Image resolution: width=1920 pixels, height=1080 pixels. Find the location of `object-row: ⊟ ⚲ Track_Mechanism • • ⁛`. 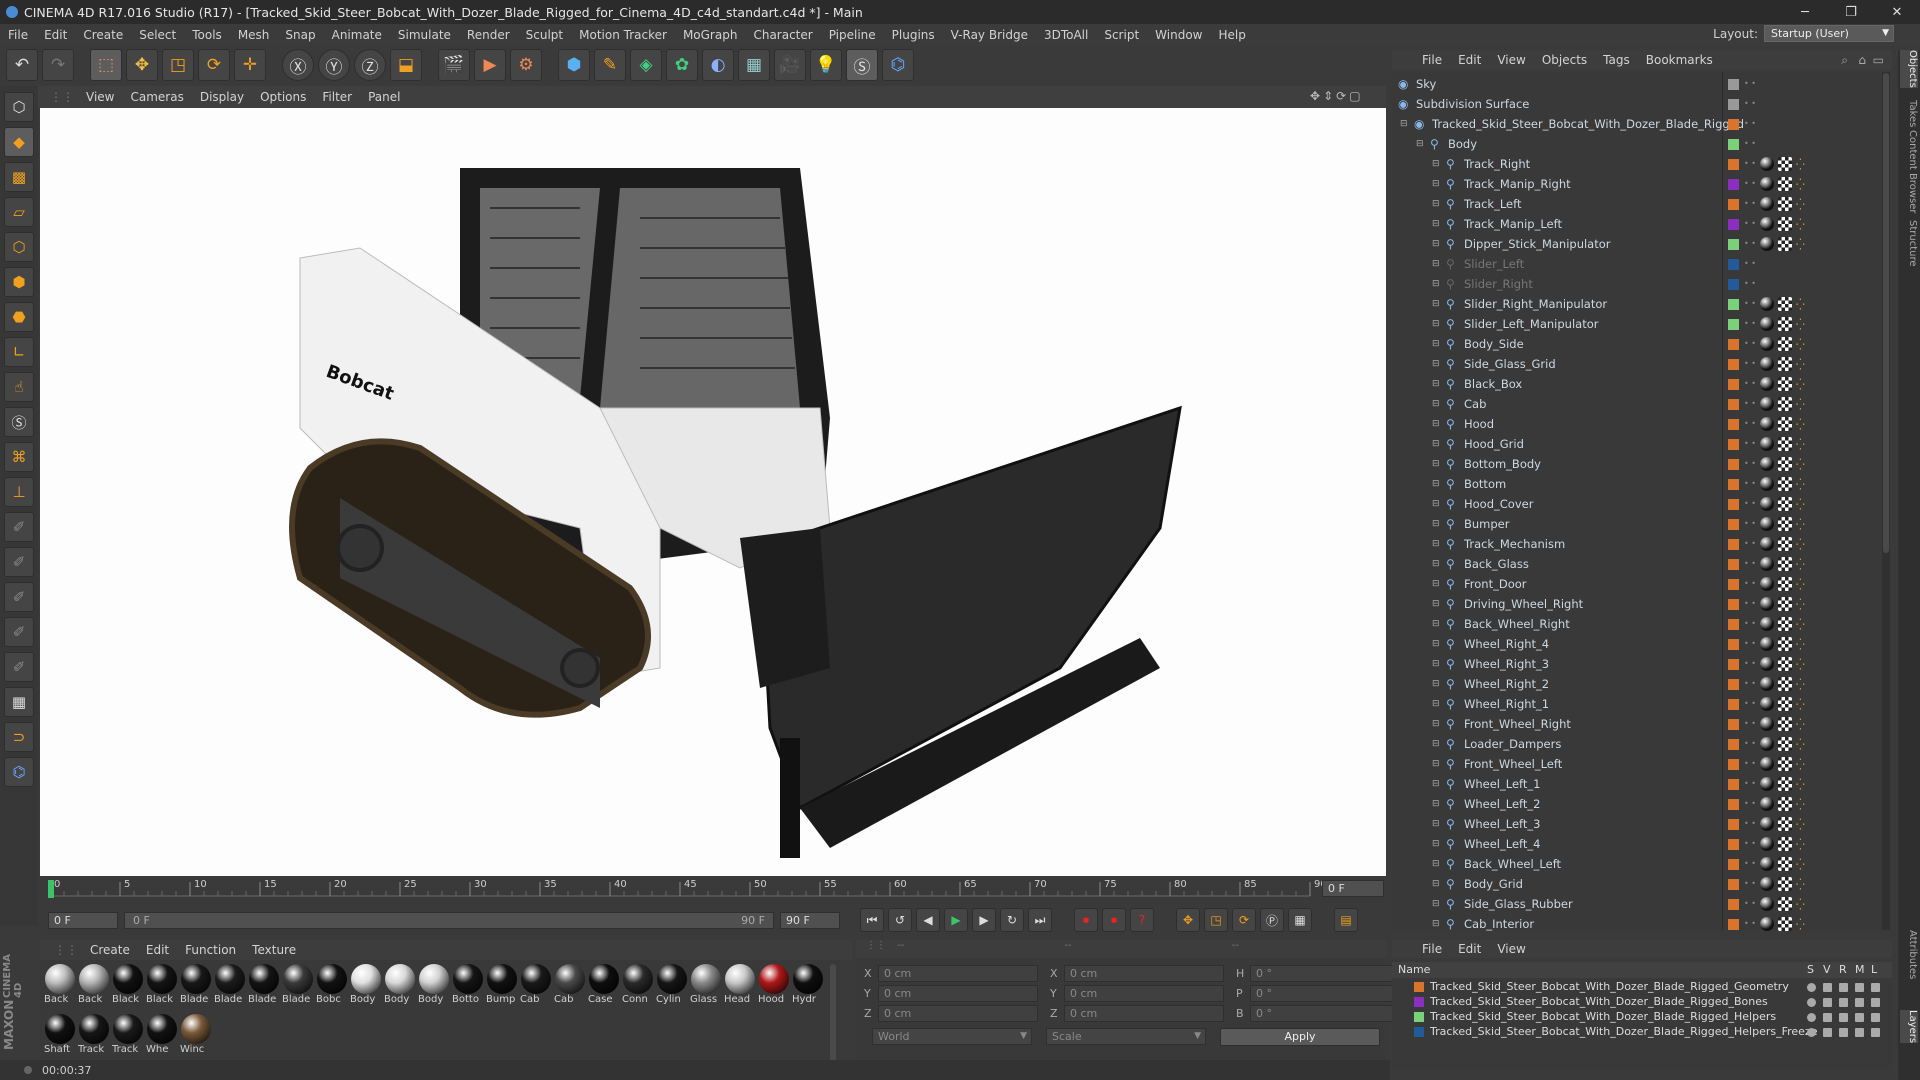

object-row: ⊟ ⚲ Track_Mechanism • • ⁛ is located at coordinates (1641, 544).